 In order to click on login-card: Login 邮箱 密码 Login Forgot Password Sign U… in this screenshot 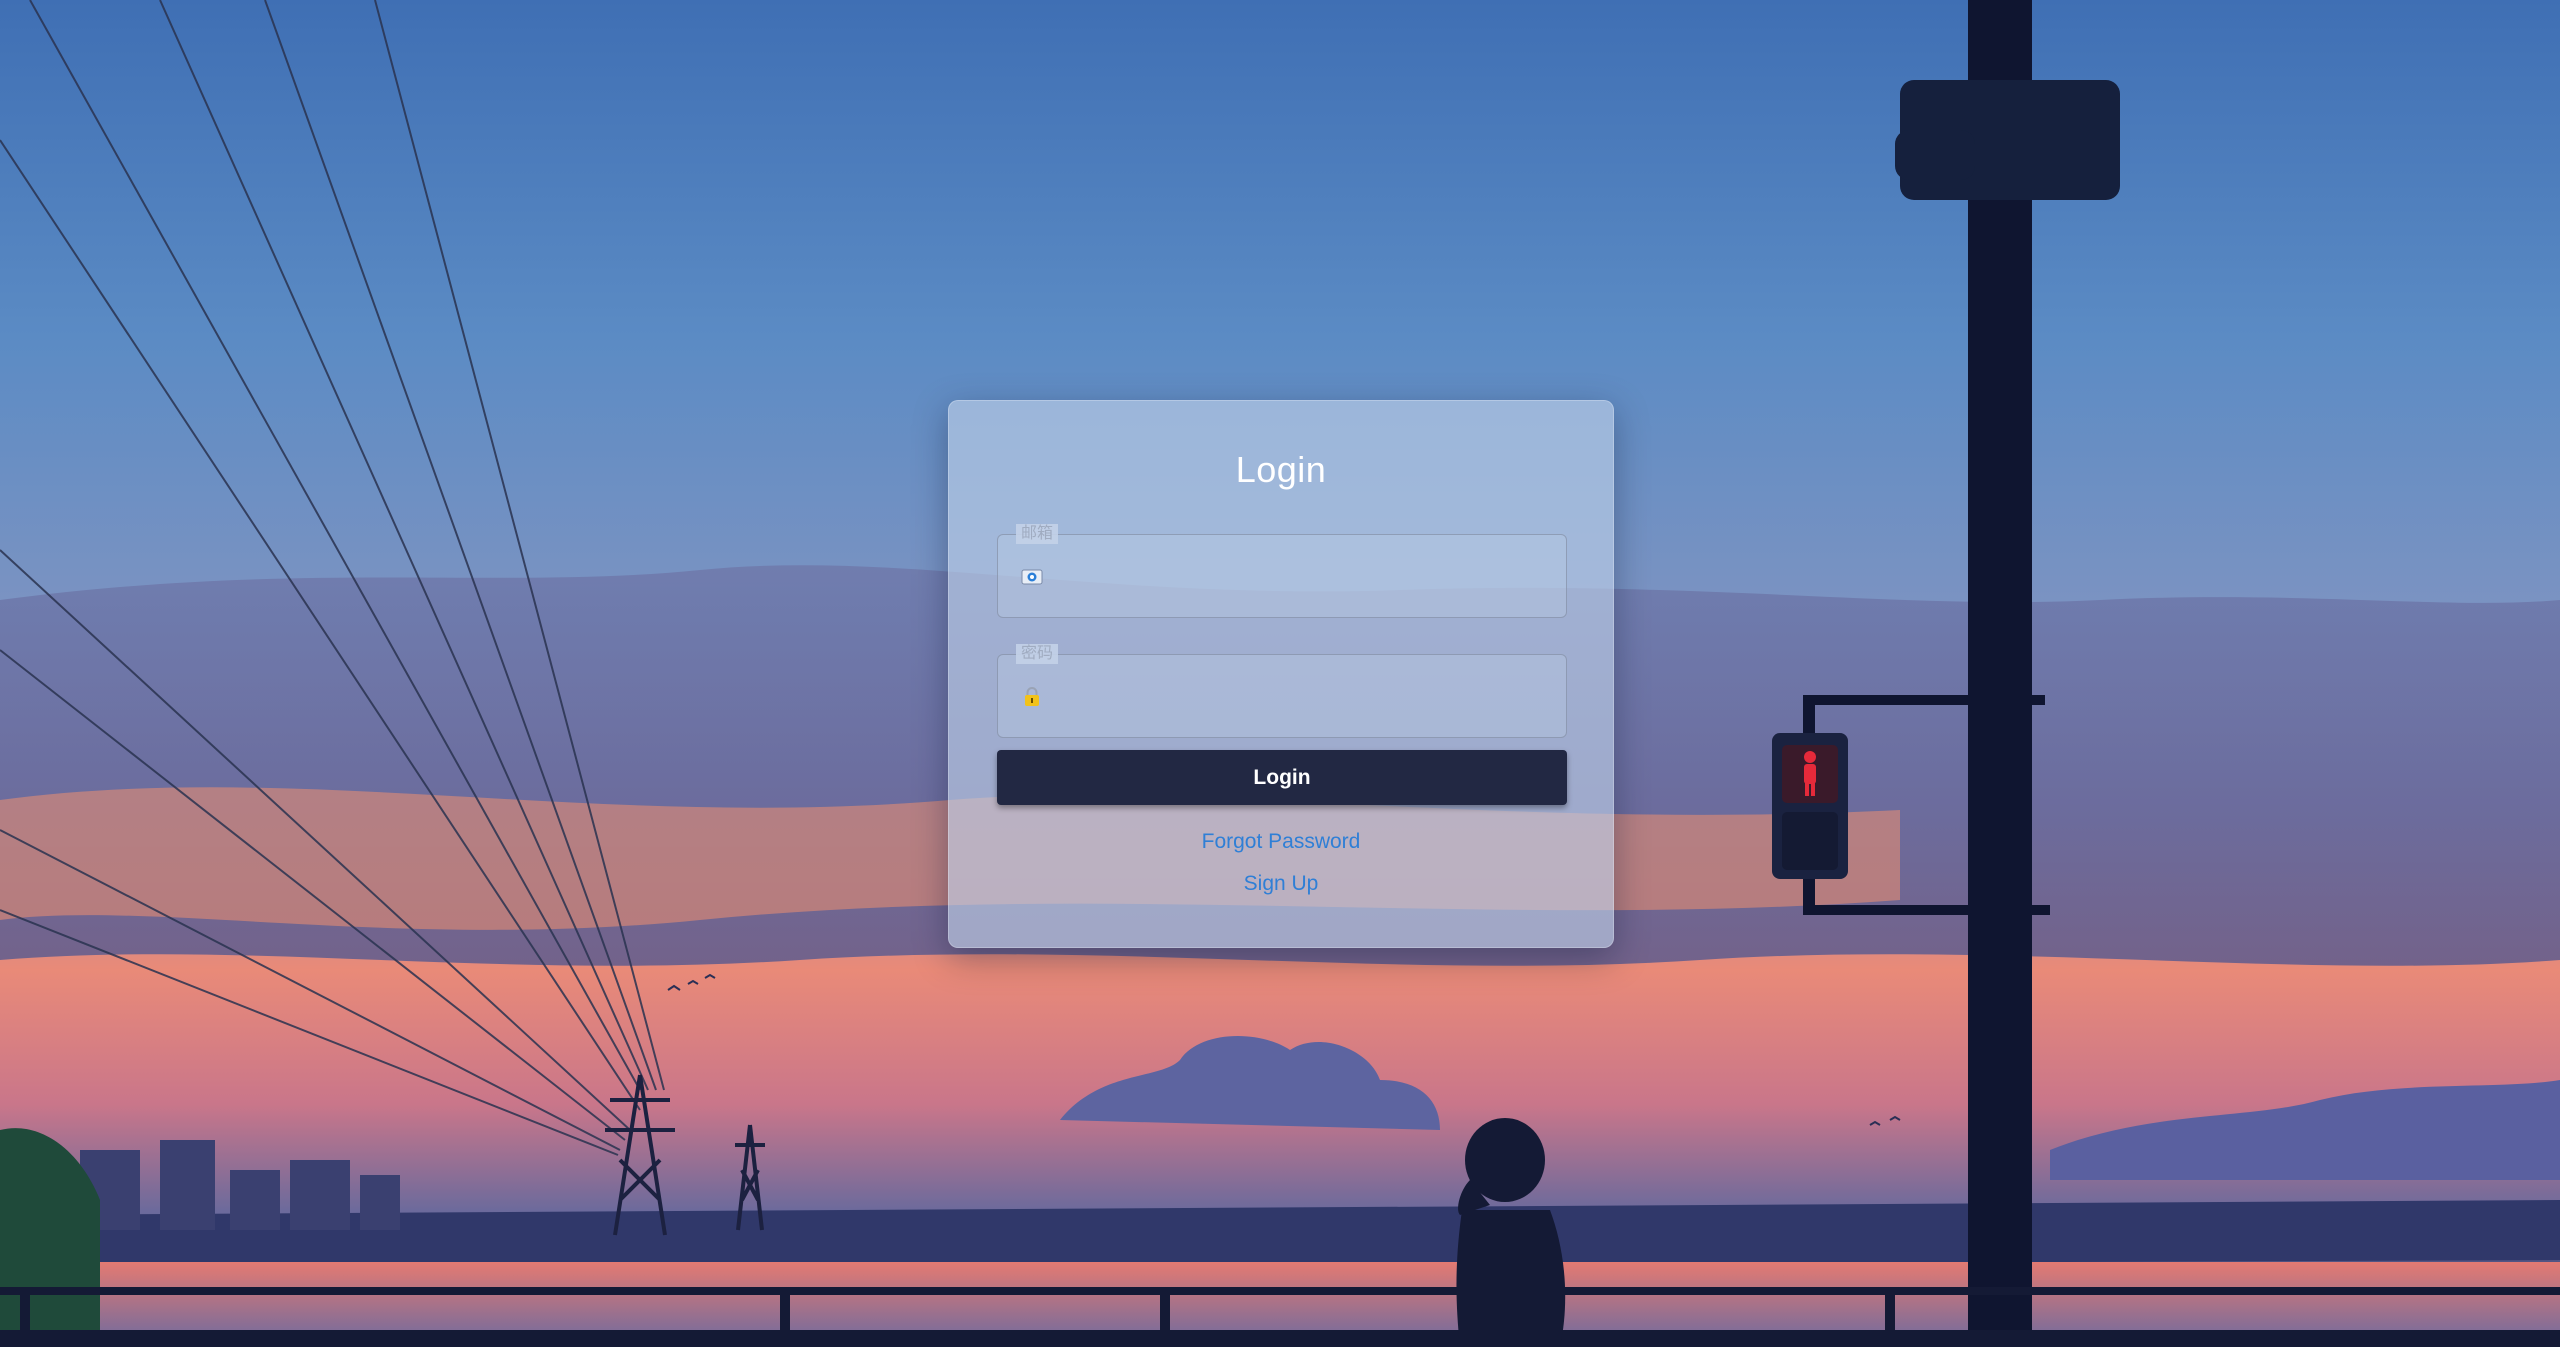, I will do `click(1281, 674)`.